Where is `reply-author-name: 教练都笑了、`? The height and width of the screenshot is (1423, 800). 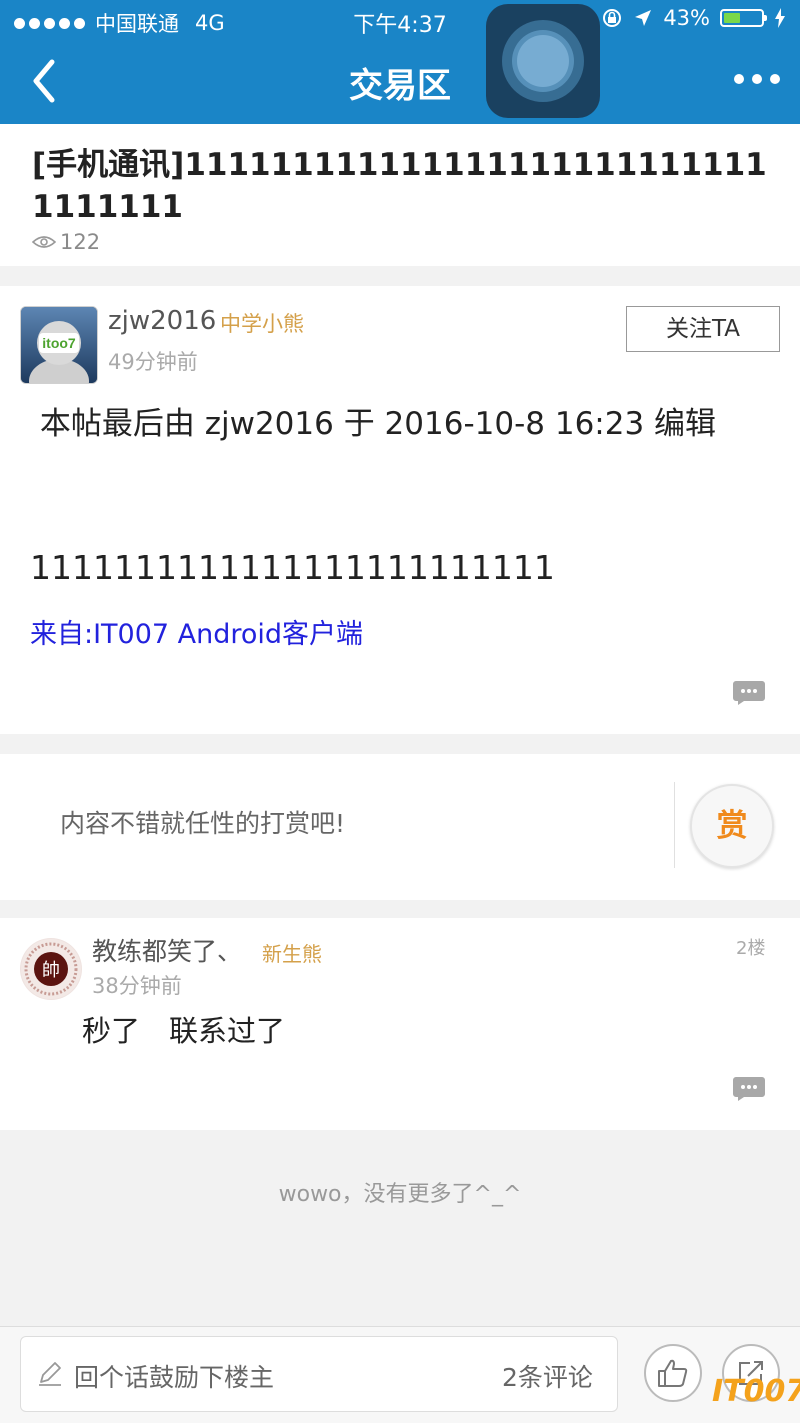 reply-author-name: 教练都笑了、 is located at coordinates (167, 950).